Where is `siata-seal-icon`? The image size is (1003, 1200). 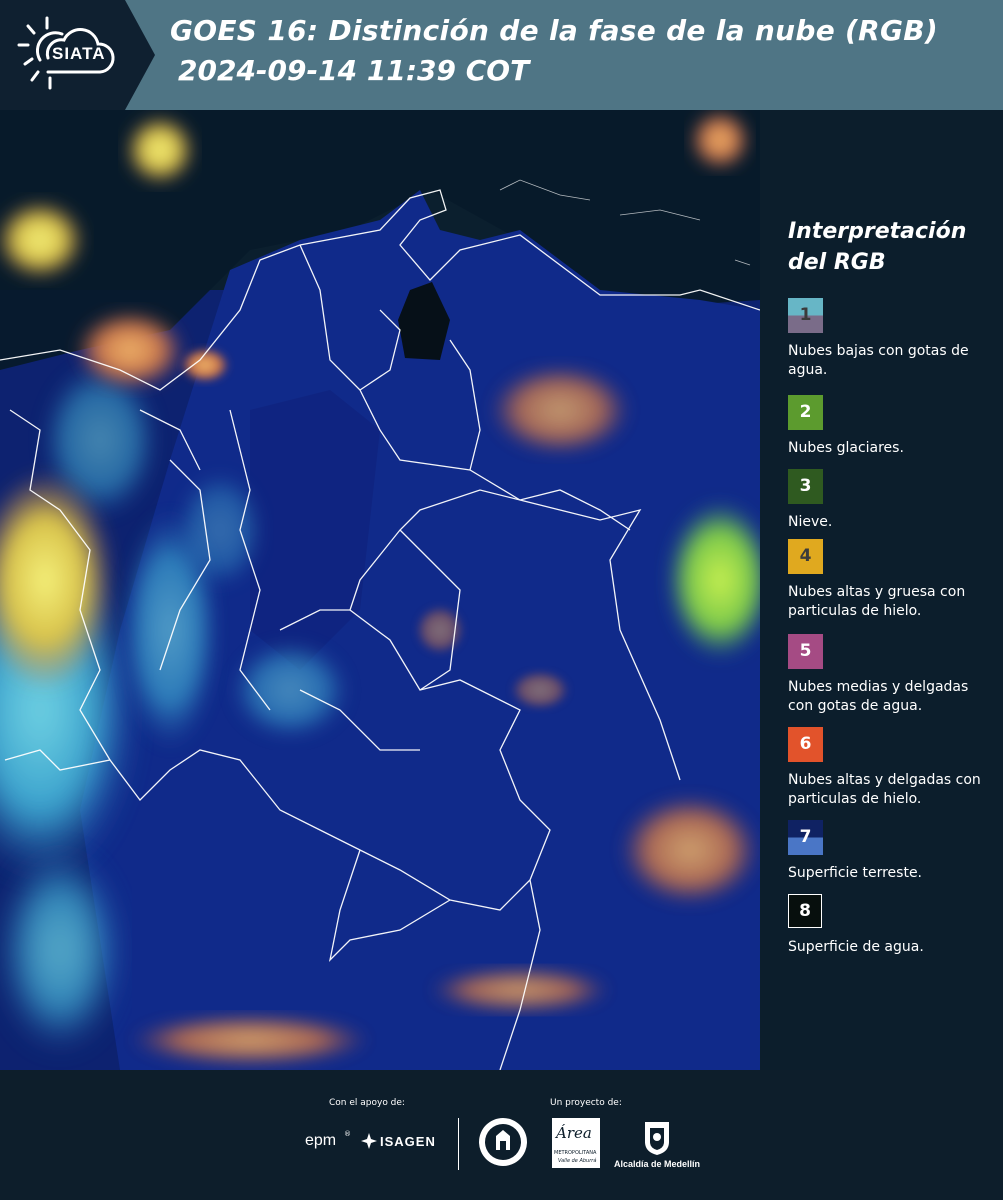
siata-seal-icon is located at coordinates (503, 1142).